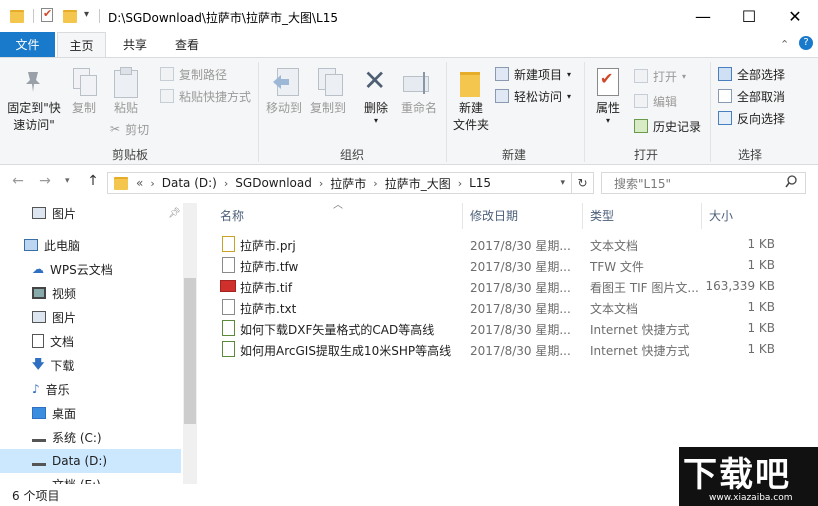 The height and width of the screenshot is (506, 818). I want to click on watermark-url: www.xiazaiba.com, so click(751, 498).